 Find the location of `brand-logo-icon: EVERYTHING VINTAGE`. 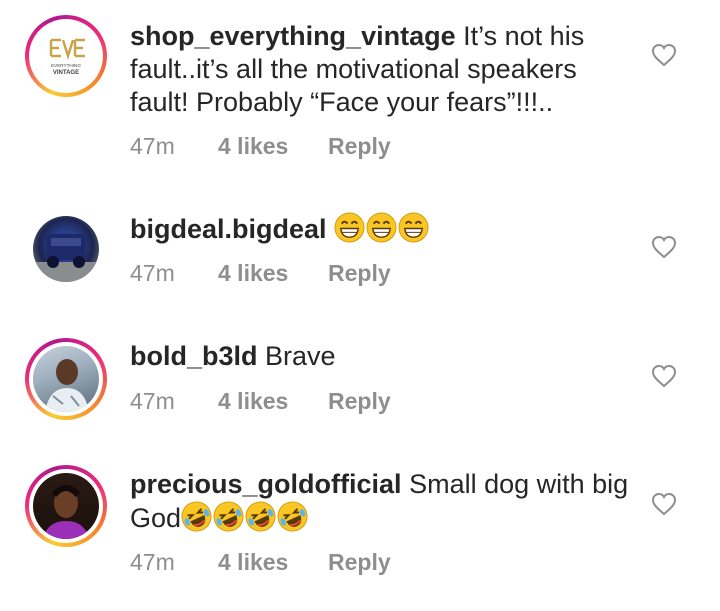

brand-logo-icon: EVERYTHING VINTAGE is located at coordinates (67, 57).